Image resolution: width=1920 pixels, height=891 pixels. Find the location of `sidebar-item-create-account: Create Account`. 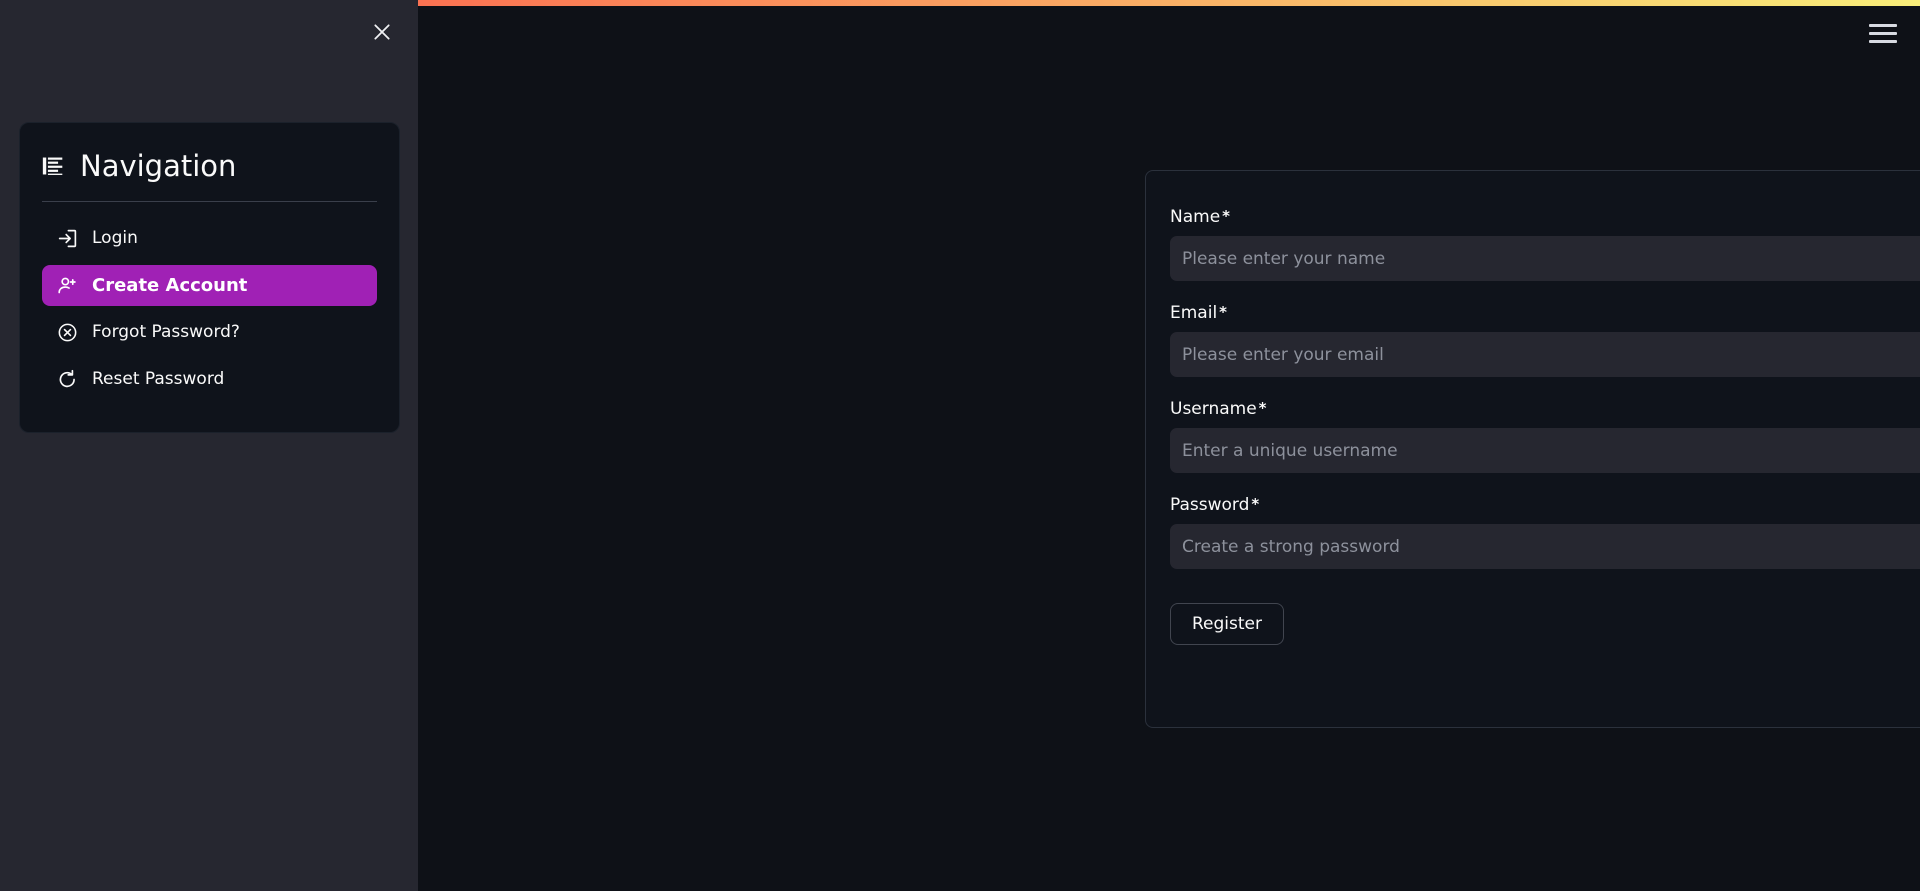

sidebar-item-create-account: Create Account is located at coordinates (209, 285).